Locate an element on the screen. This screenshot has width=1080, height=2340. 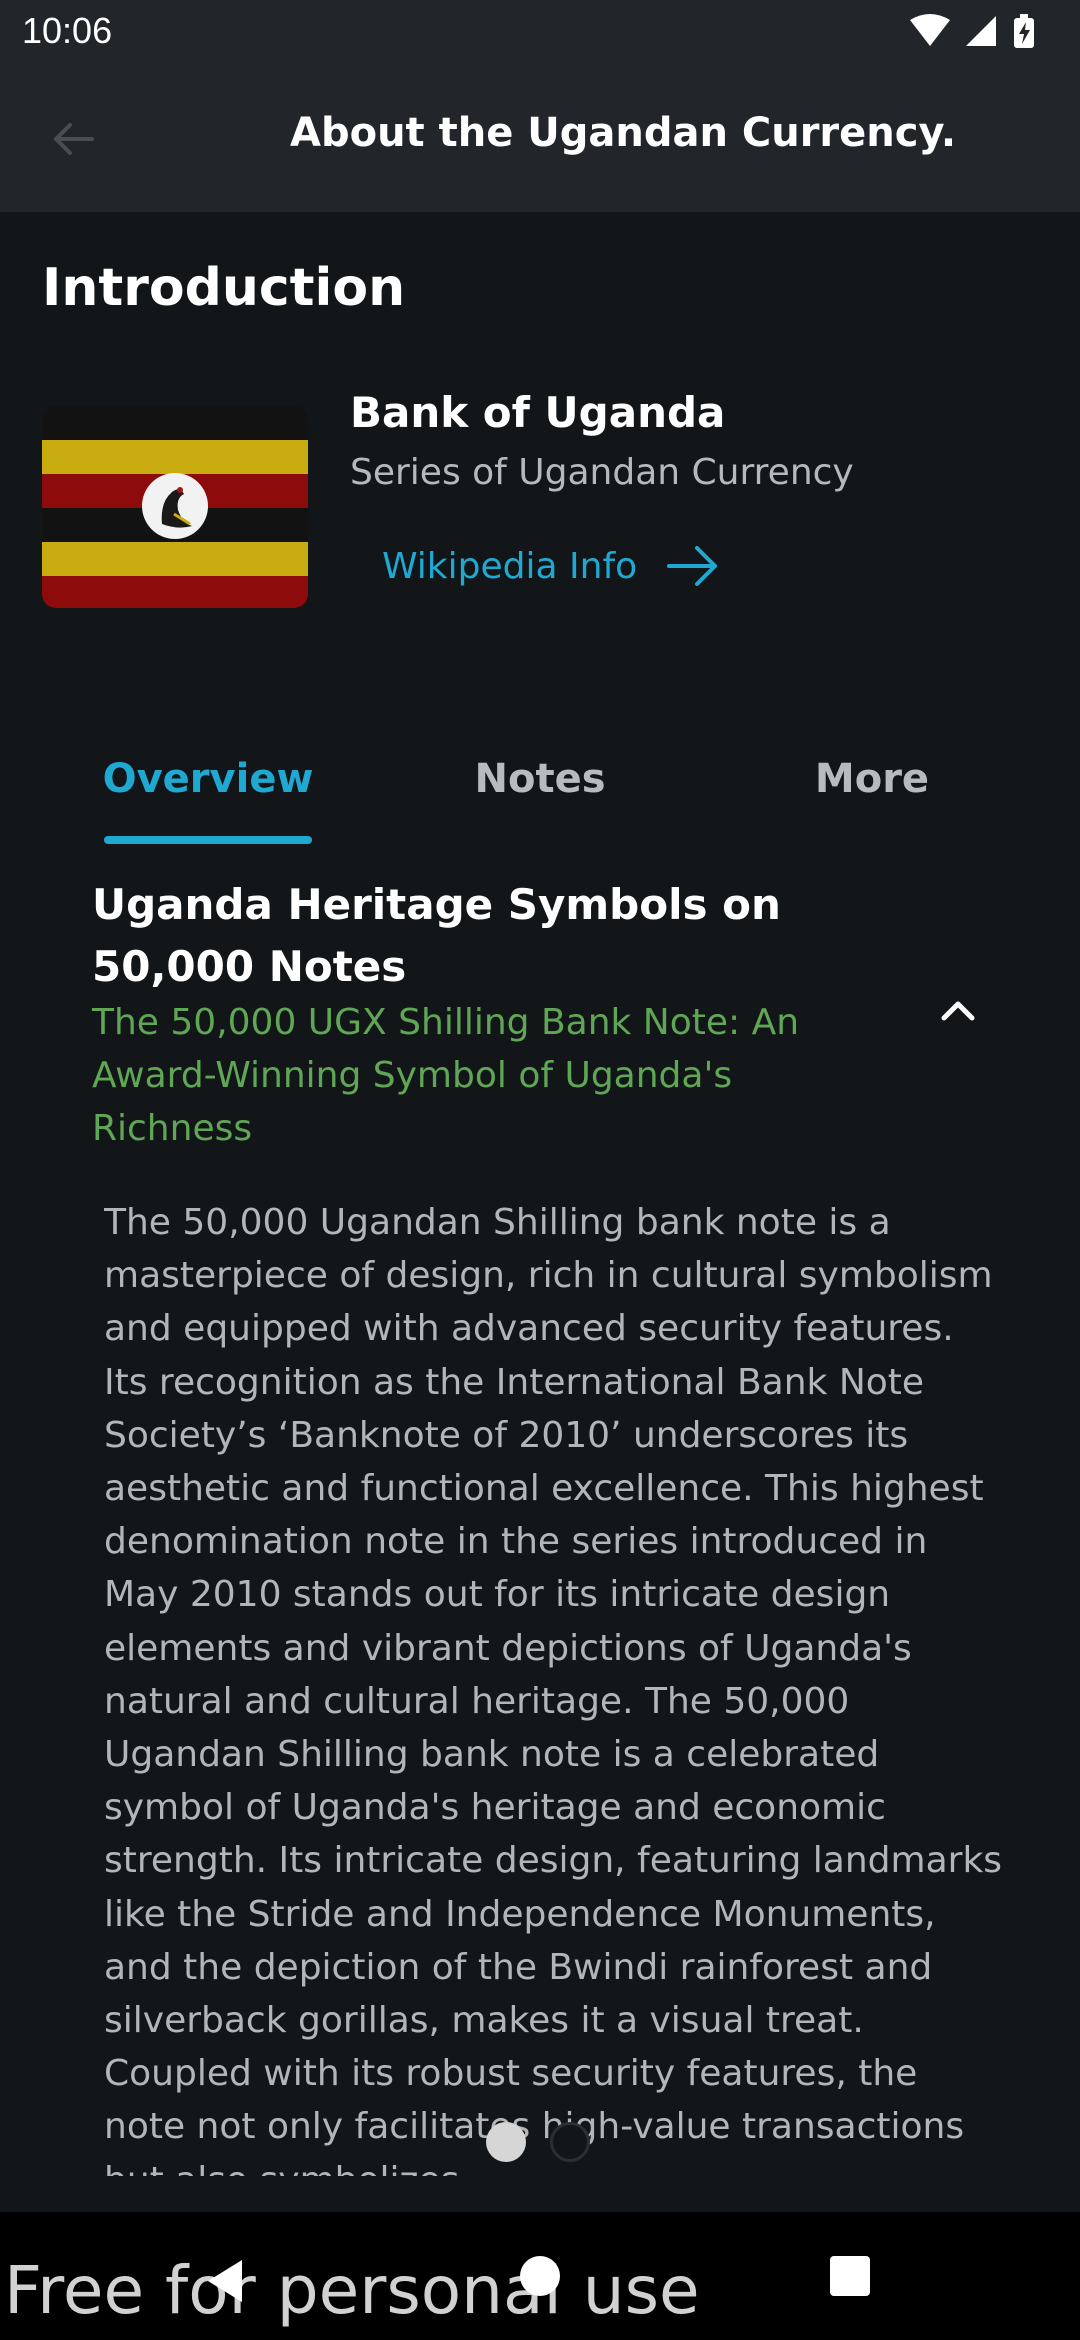
page-title: About the Ugandan Currency. is located at coordinates (623, 133).